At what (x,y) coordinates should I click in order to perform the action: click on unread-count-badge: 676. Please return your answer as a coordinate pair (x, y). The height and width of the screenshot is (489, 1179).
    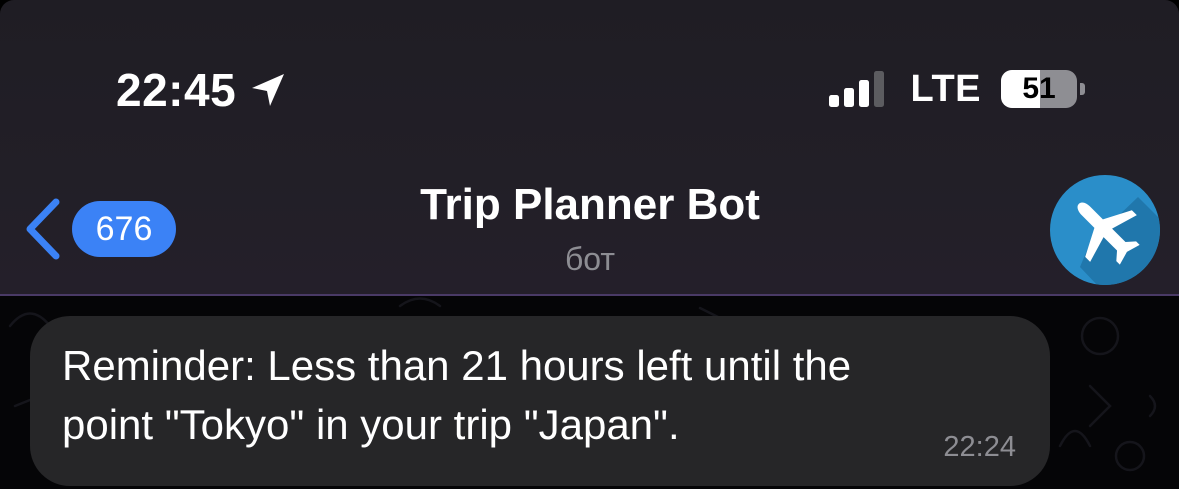
    Looking at the image, I should click on (124, 229).